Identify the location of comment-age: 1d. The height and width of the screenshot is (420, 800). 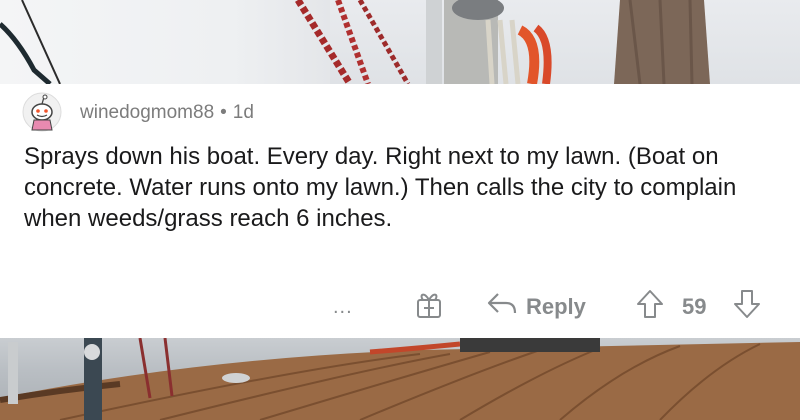
(243, 112).